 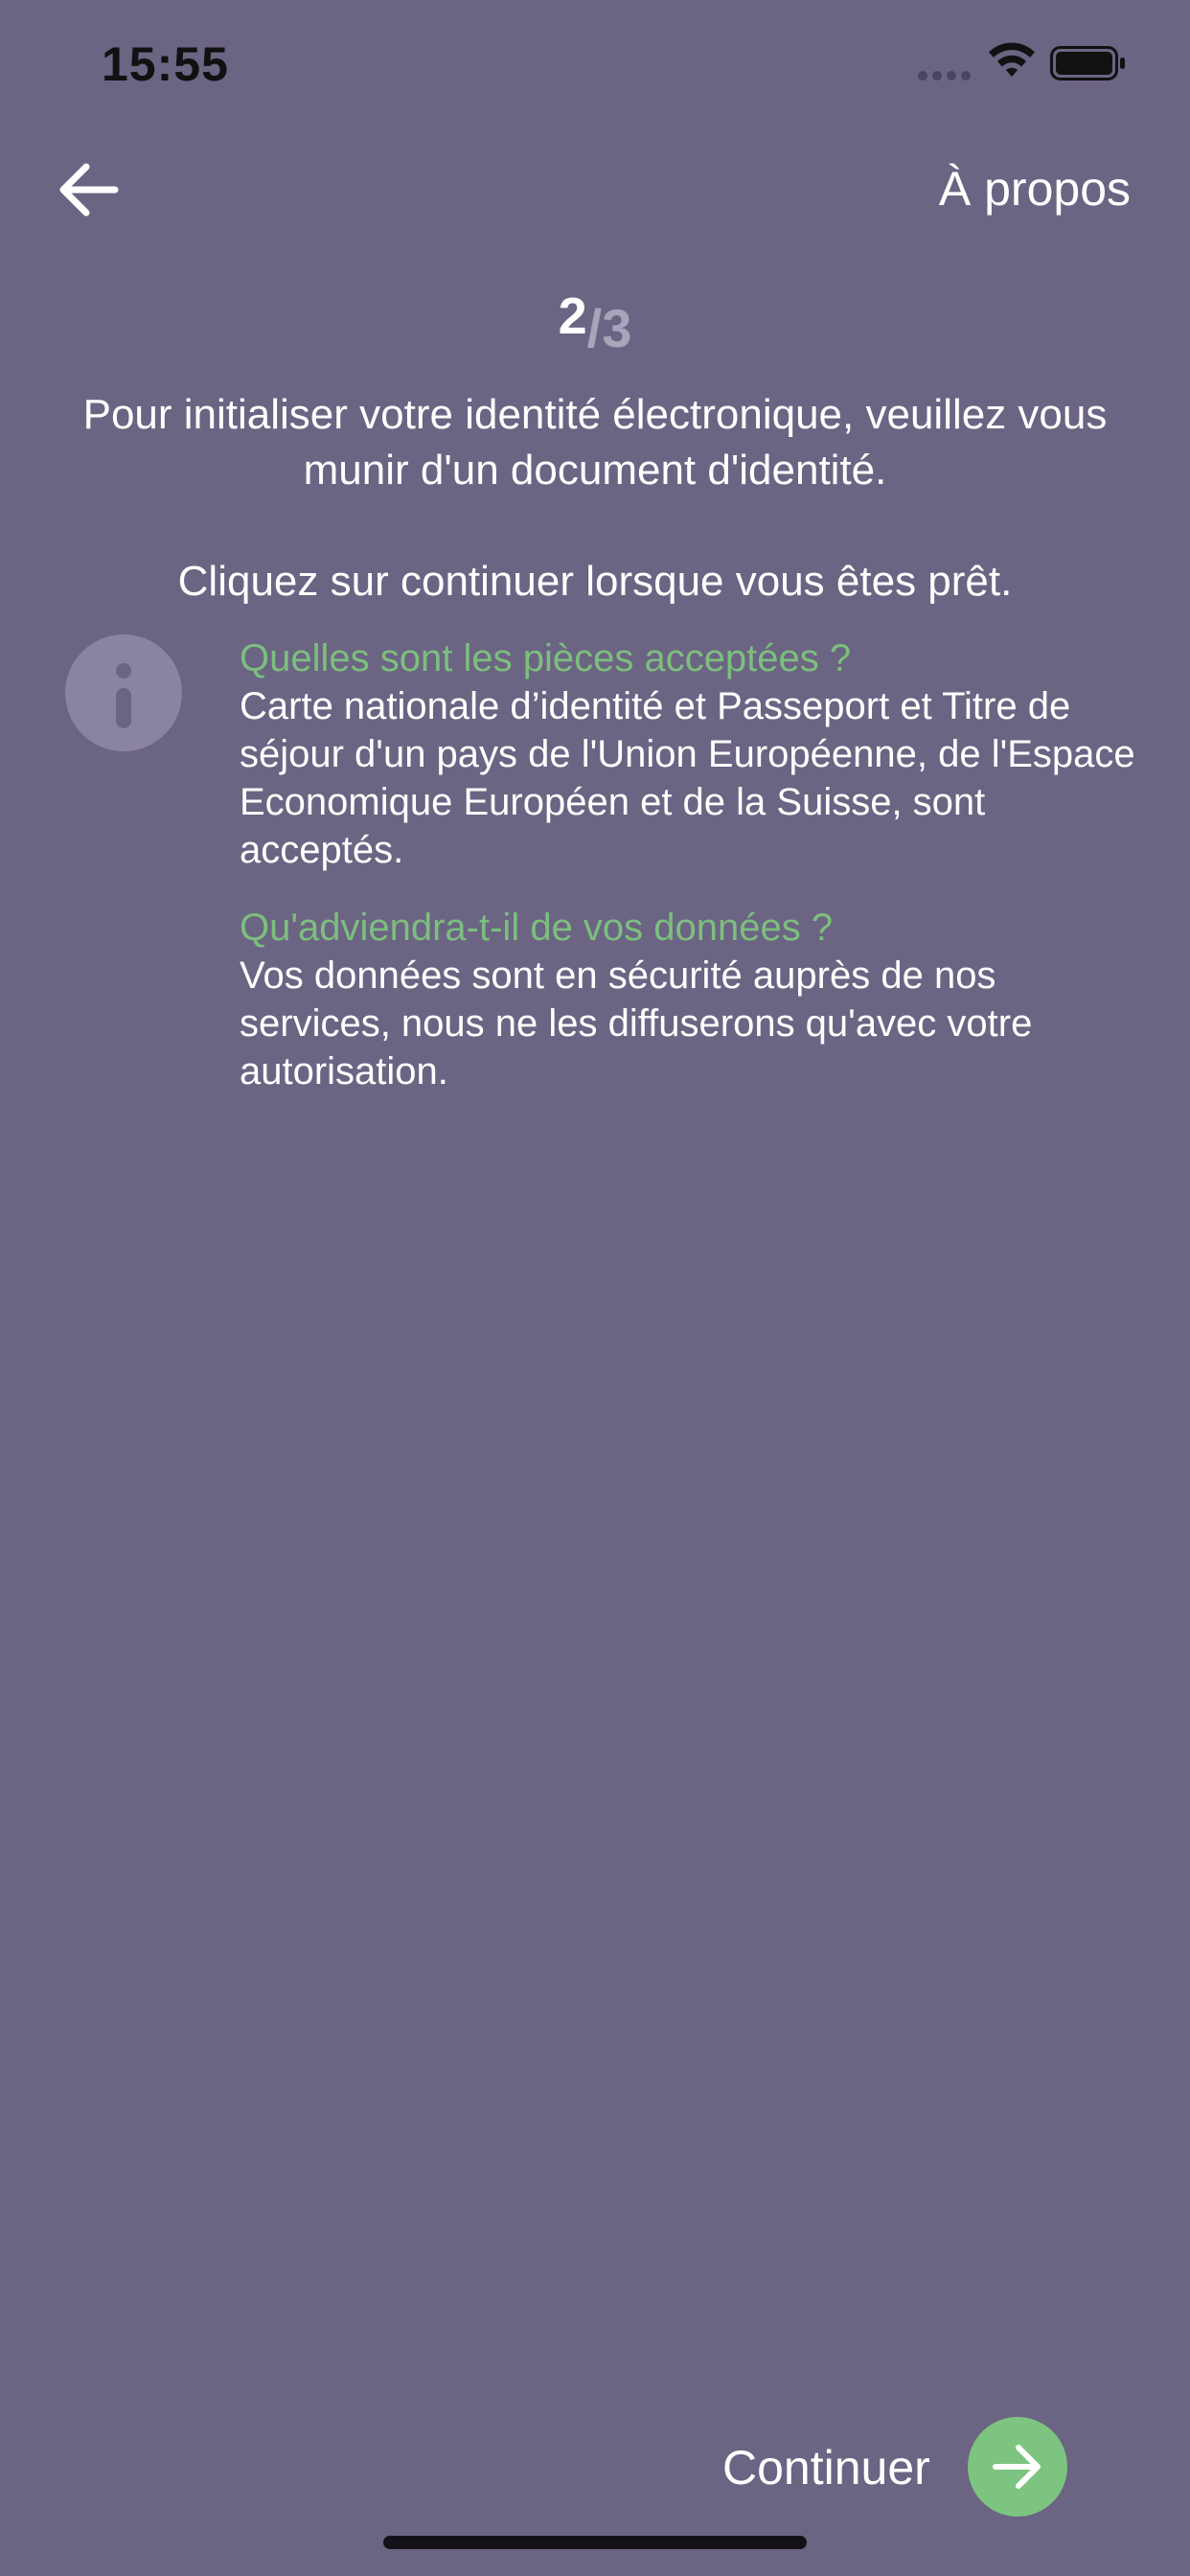 I want to click on status-bar: 15:55, so click(x=595, y=67).